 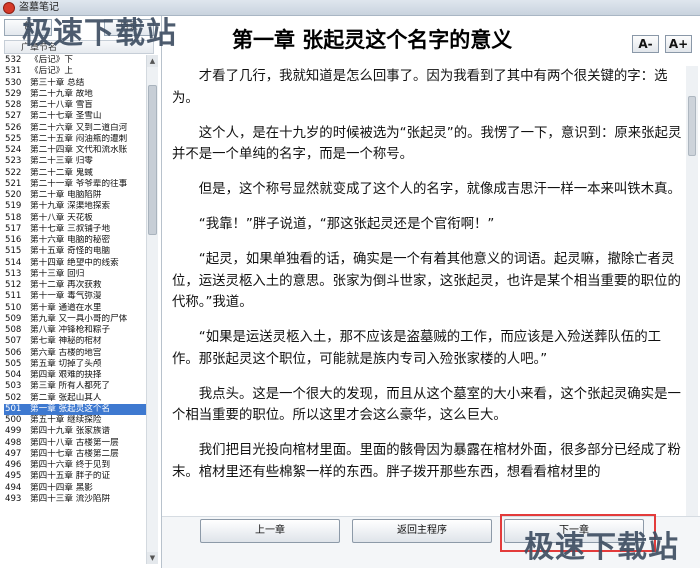 I want to click on chapter-list-item: 502 第二章 张起山其人, so click(x=75, y=398).